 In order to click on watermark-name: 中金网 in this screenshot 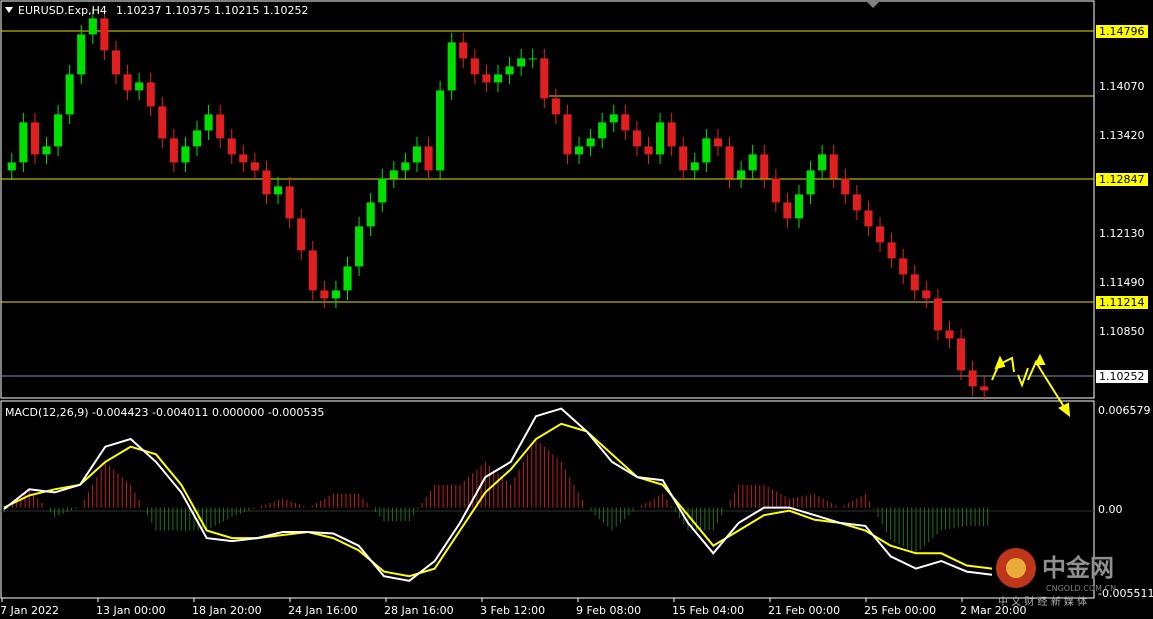, I will do `click(1078, 568)`.